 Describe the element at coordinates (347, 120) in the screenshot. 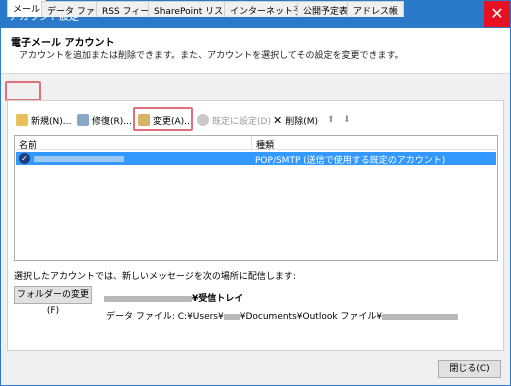

I see `move-down-icon: ⬇` at that location.